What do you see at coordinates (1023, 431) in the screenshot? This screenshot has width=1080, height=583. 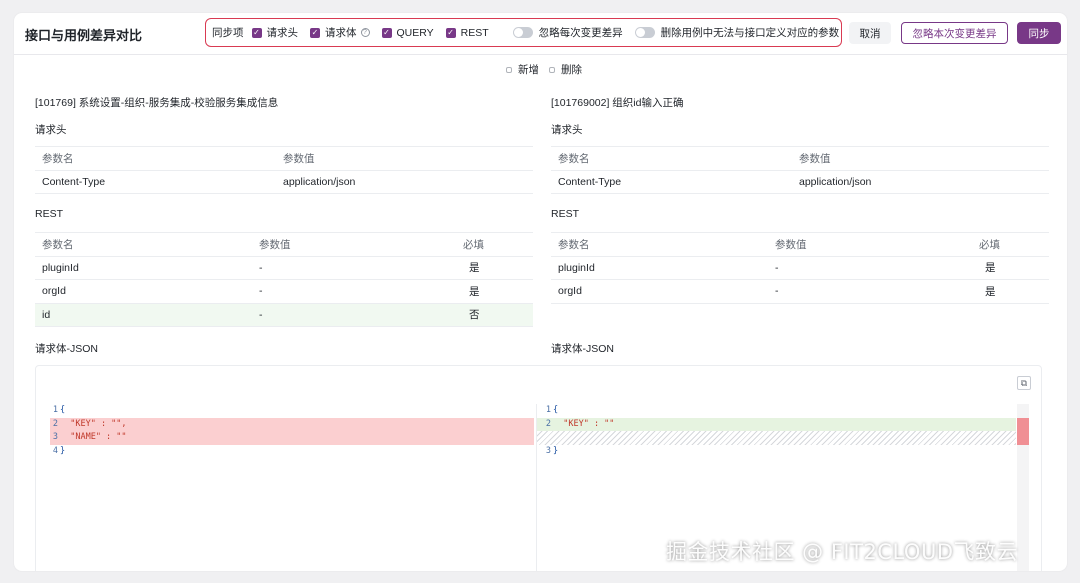 I see `overview-deleted-marker` at bounding box center [1023, 431].